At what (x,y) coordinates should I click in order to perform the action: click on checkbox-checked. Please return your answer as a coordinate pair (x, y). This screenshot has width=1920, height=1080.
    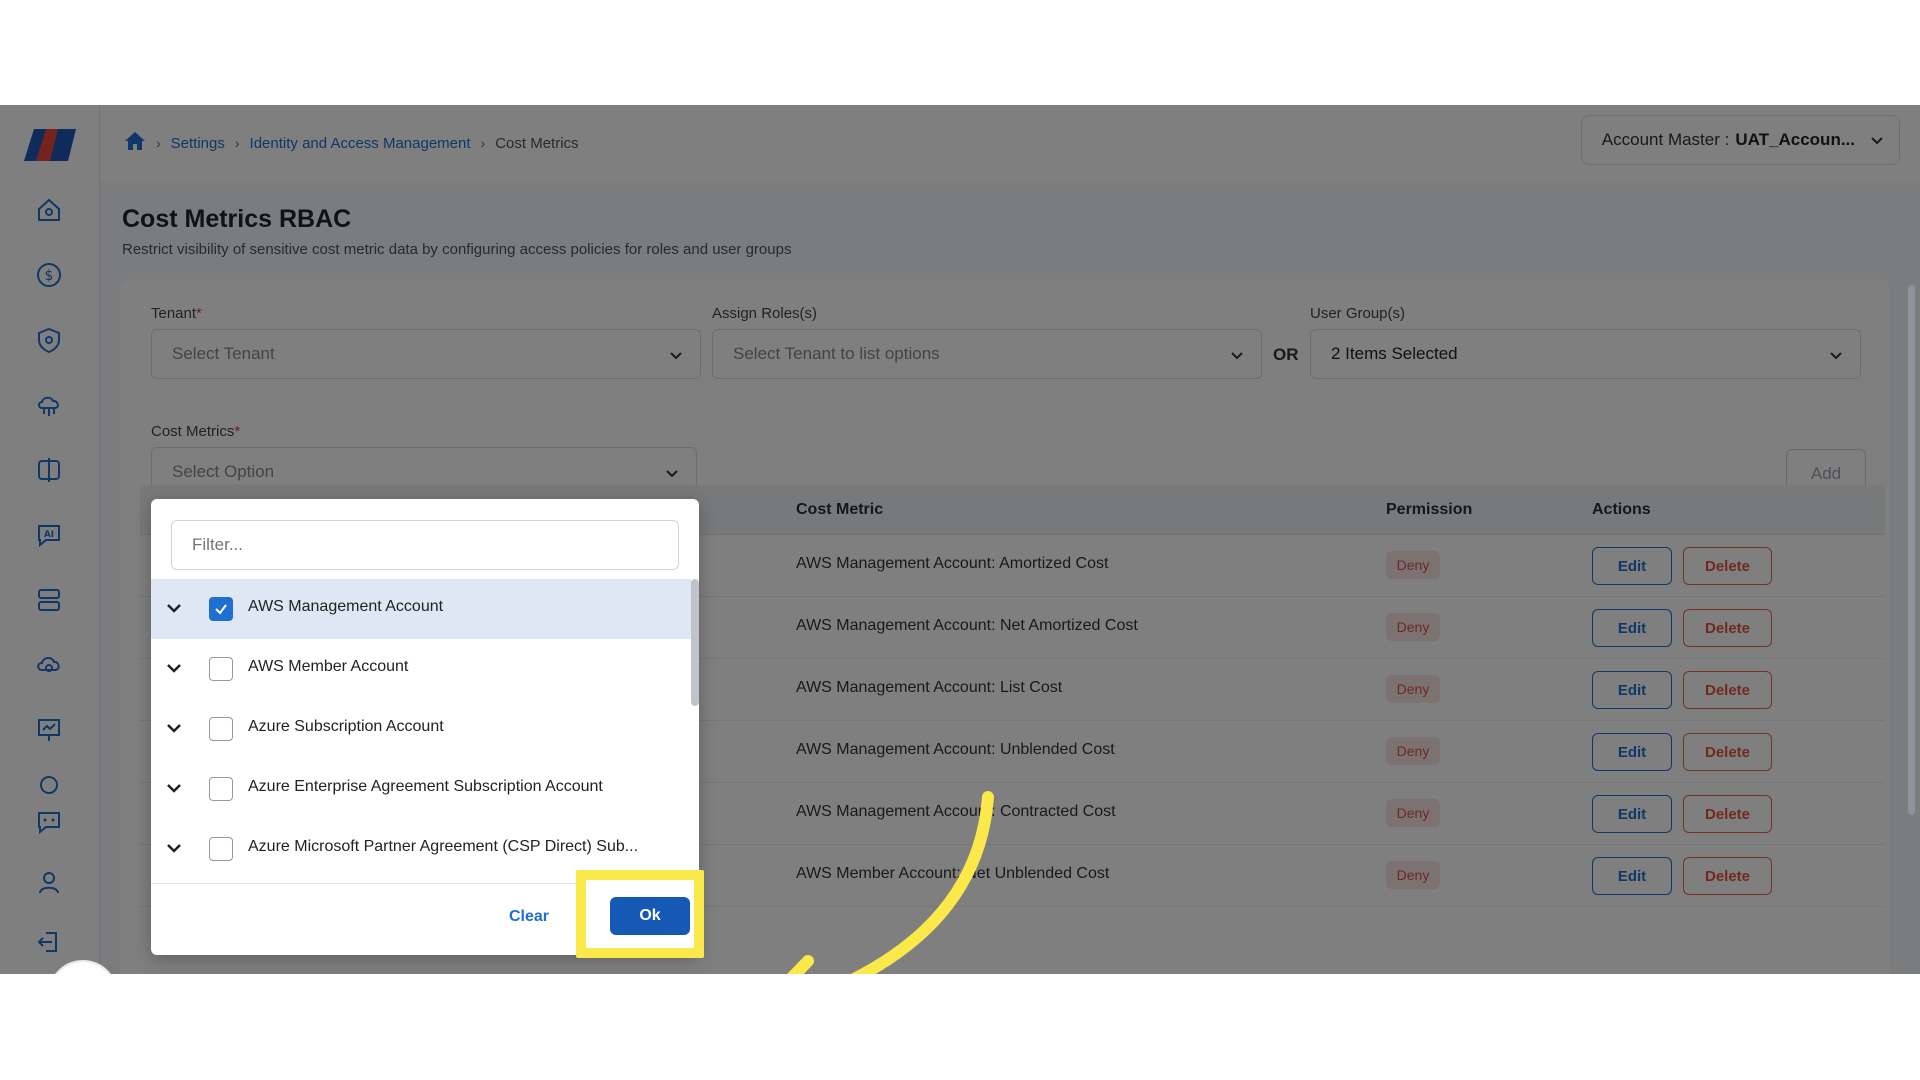
    Looking at the image, I should click on (221, 609).